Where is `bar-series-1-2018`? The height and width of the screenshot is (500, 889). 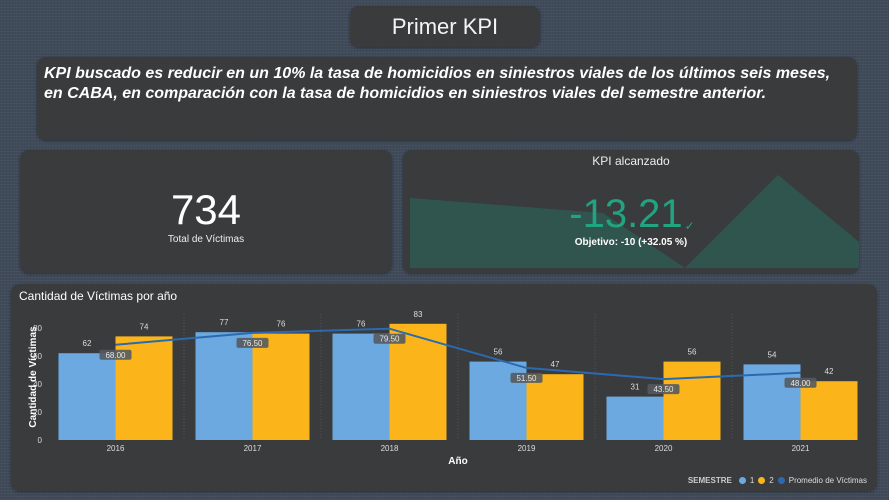 bar-series-1-2018 is located at coordinates (361, 386).